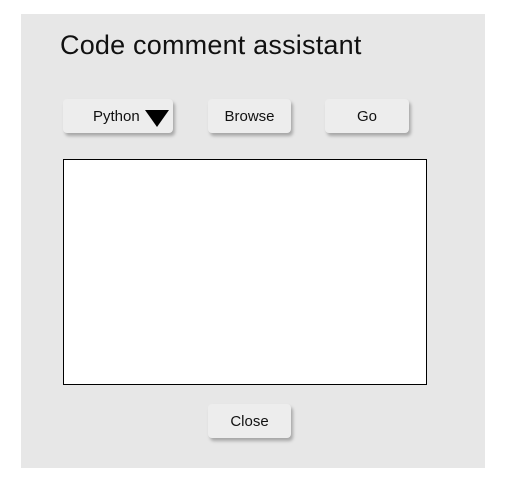 Image resolution: width=506 pixels, height=489 pixels. I want to click on browse-button-label: Browse, so click(249, 116).